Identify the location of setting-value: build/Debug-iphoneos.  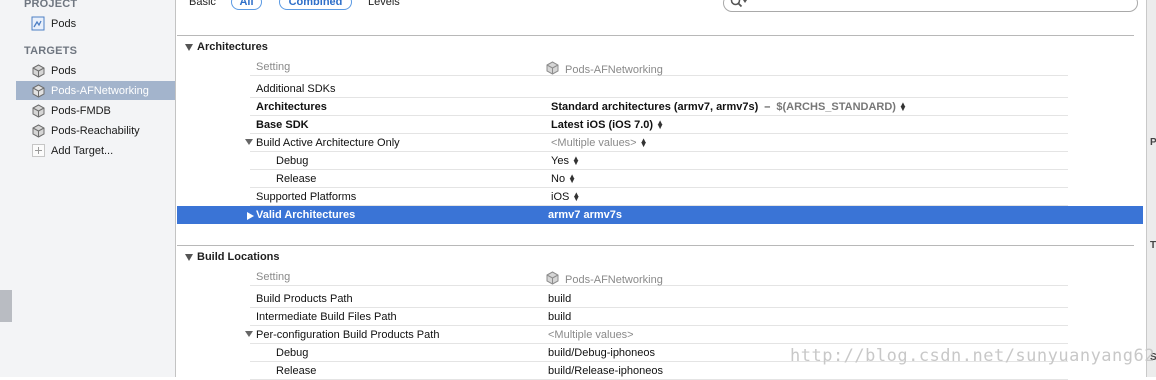
(601, 353).